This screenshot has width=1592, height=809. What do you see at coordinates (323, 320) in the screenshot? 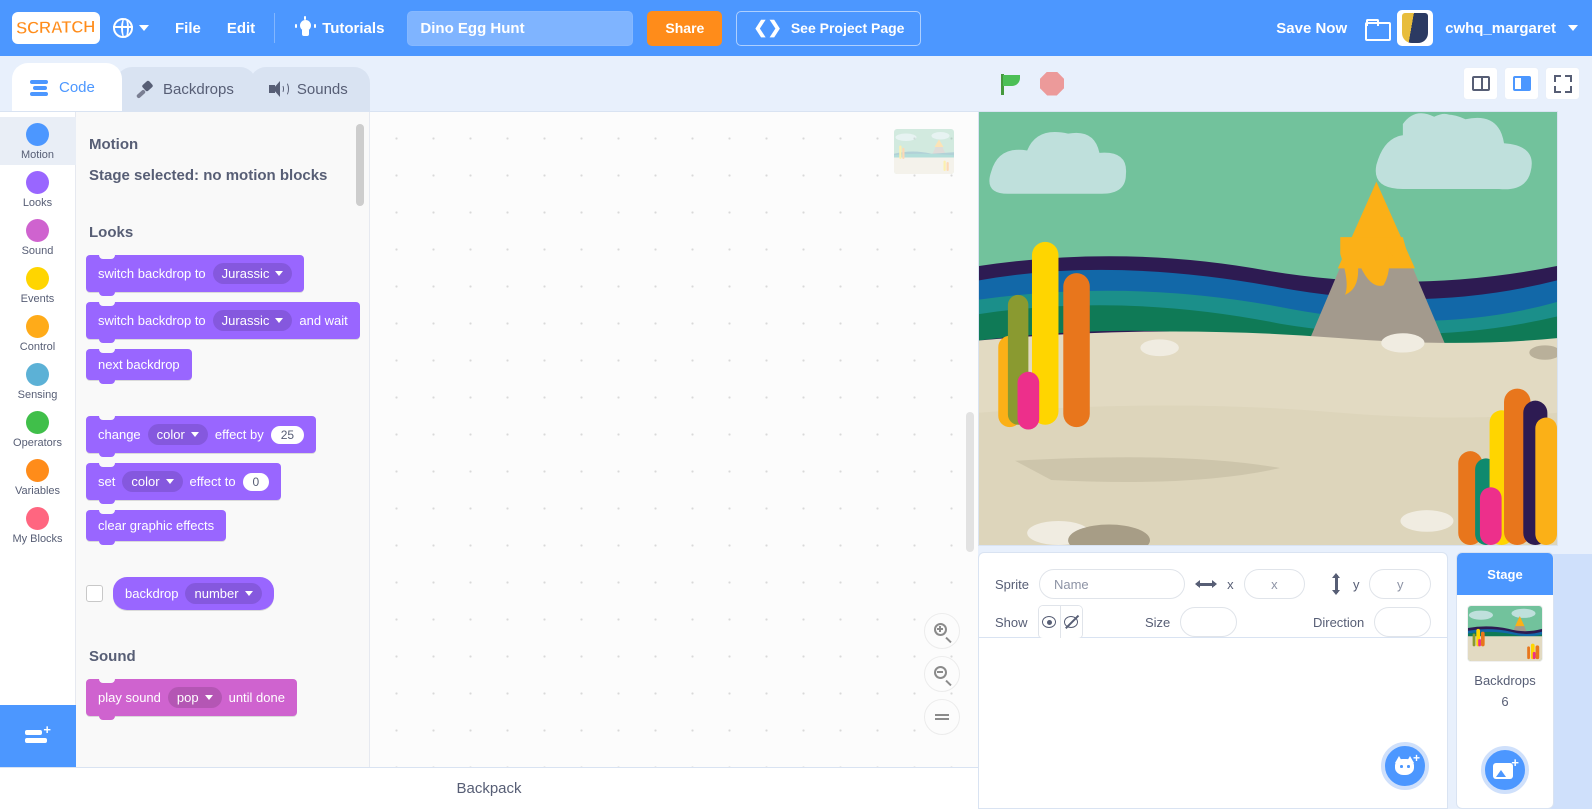
I see `block-label-and-wait: and wait` at bounding box center [323, 320].